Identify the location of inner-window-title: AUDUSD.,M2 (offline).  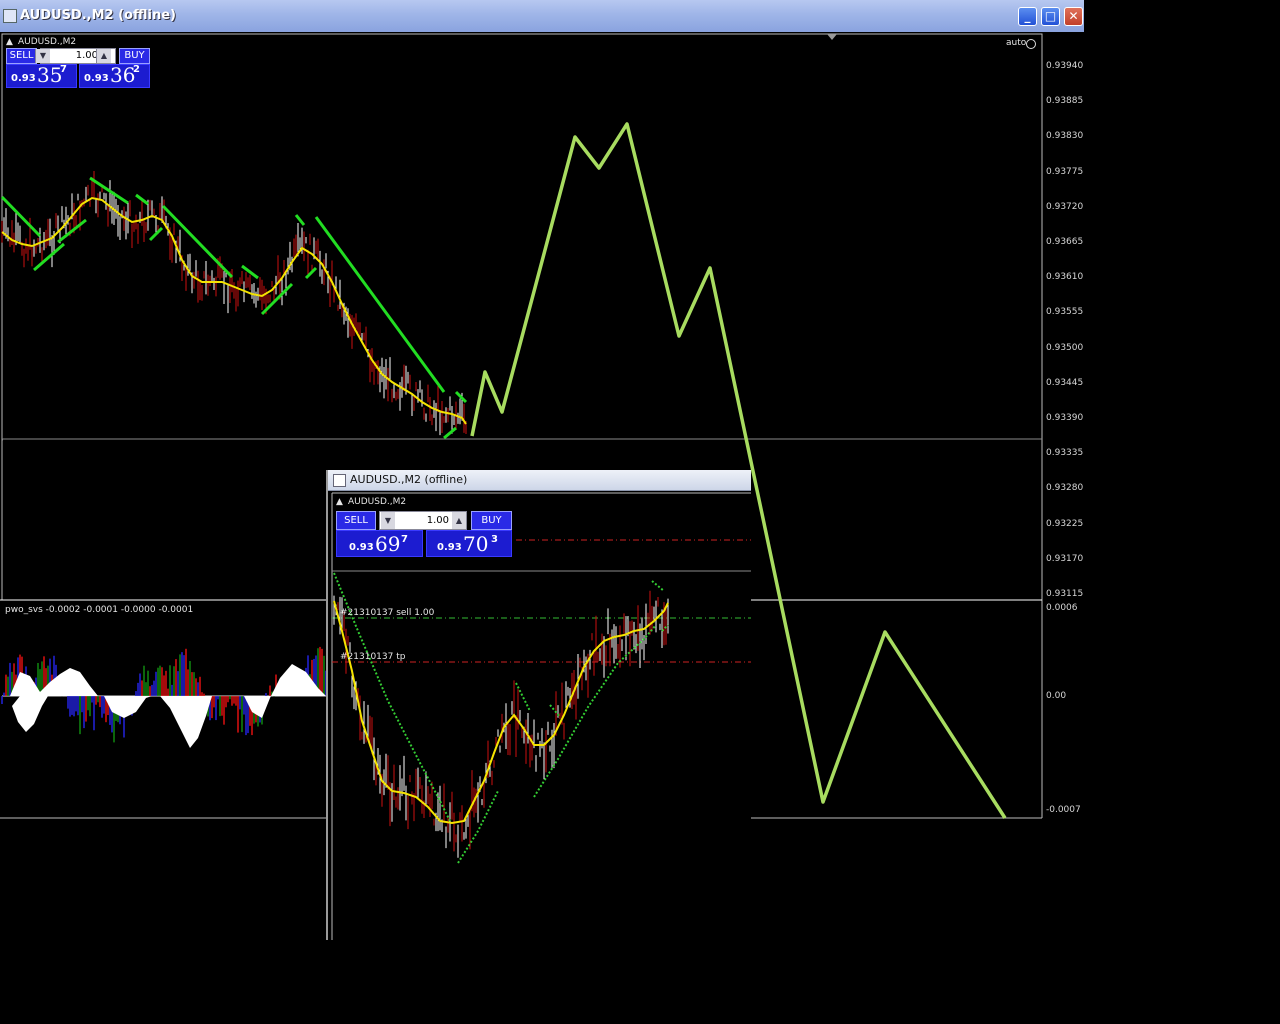
(409, 479).